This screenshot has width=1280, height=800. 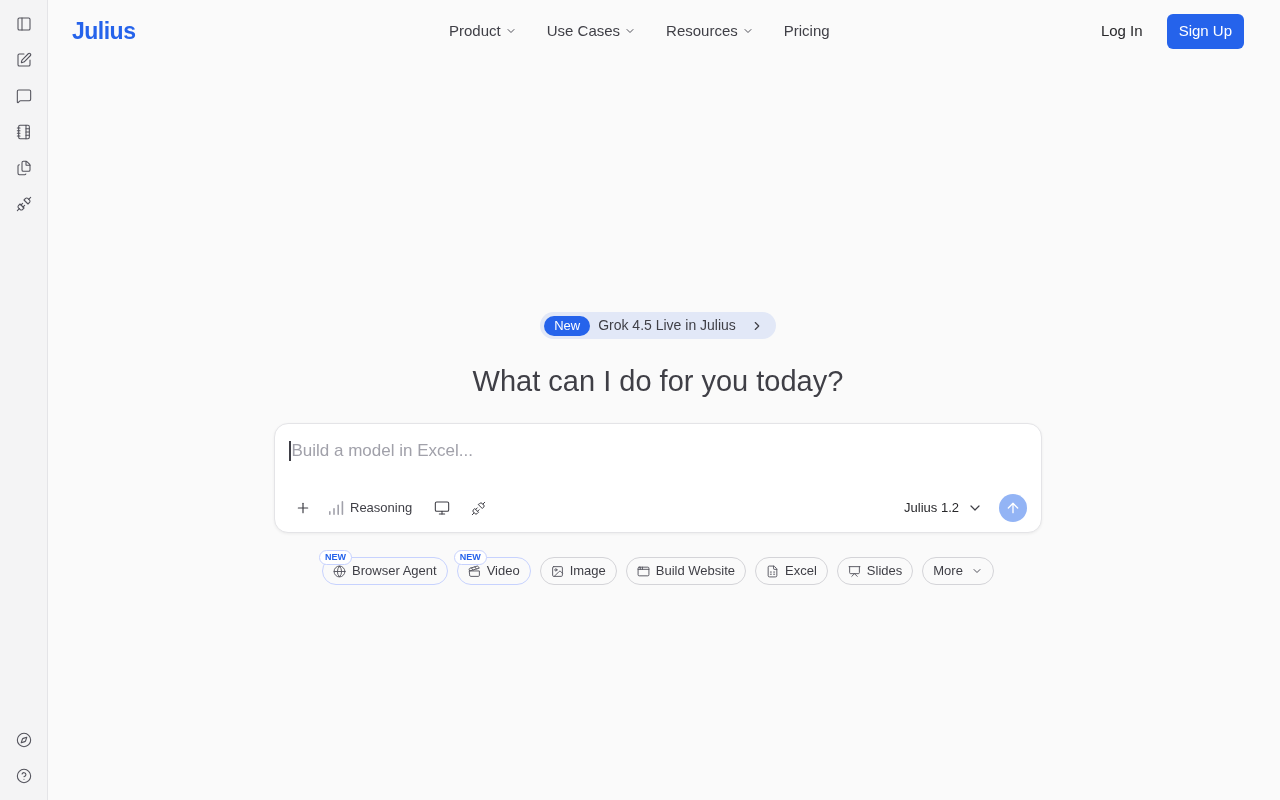 I want to click on nav-link: Product, so click(x=483, y=31).